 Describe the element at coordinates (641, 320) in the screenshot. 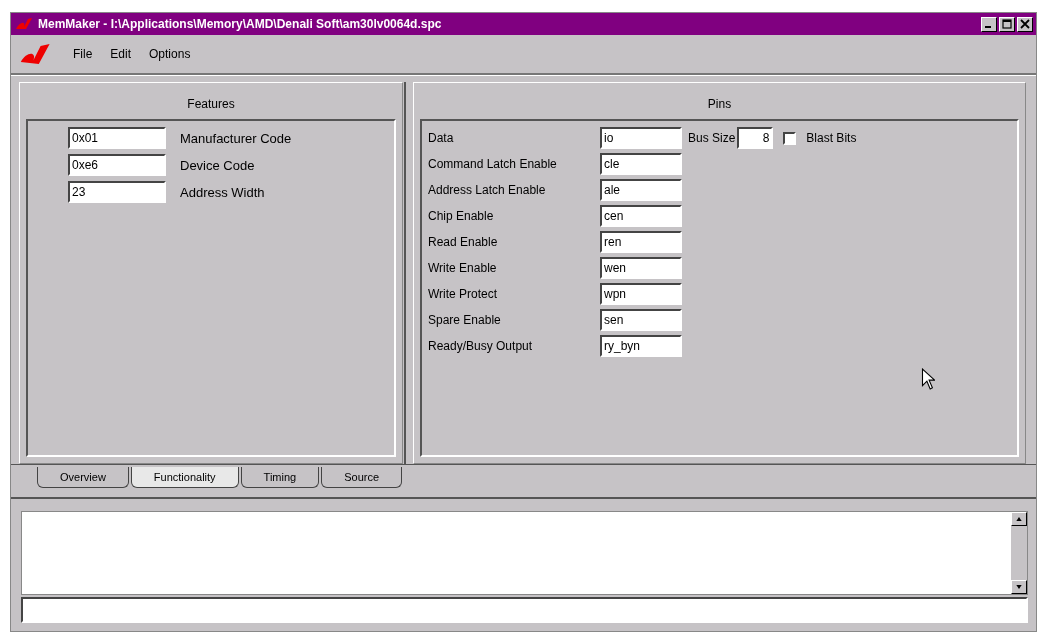

I see `text-field: sen` at that location.